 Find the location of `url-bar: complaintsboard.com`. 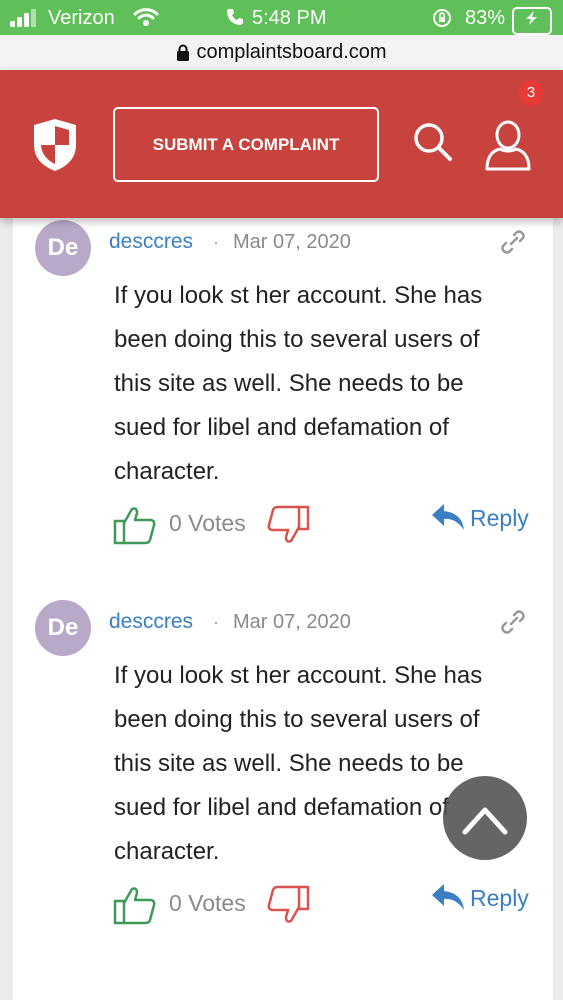

url-bar: complaintsboard.com is located at coordinates (281, 52).